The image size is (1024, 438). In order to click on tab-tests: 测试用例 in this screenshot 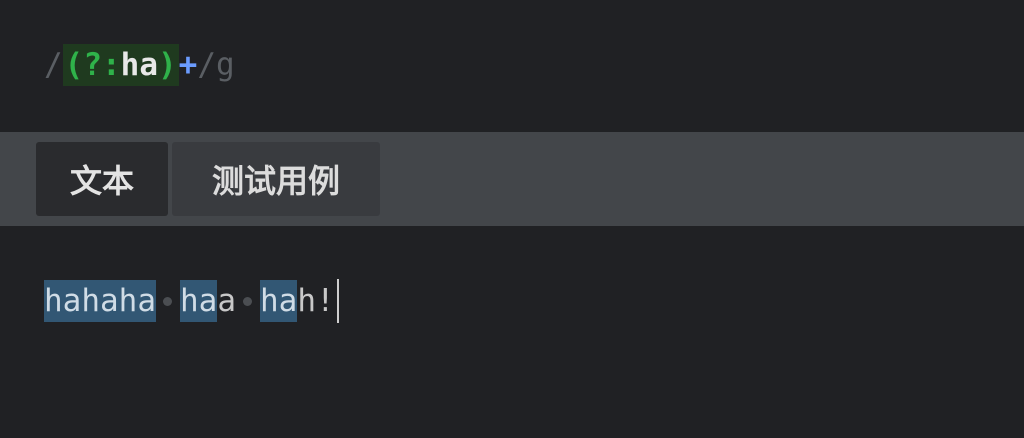, I will do `click(276, 179)`.